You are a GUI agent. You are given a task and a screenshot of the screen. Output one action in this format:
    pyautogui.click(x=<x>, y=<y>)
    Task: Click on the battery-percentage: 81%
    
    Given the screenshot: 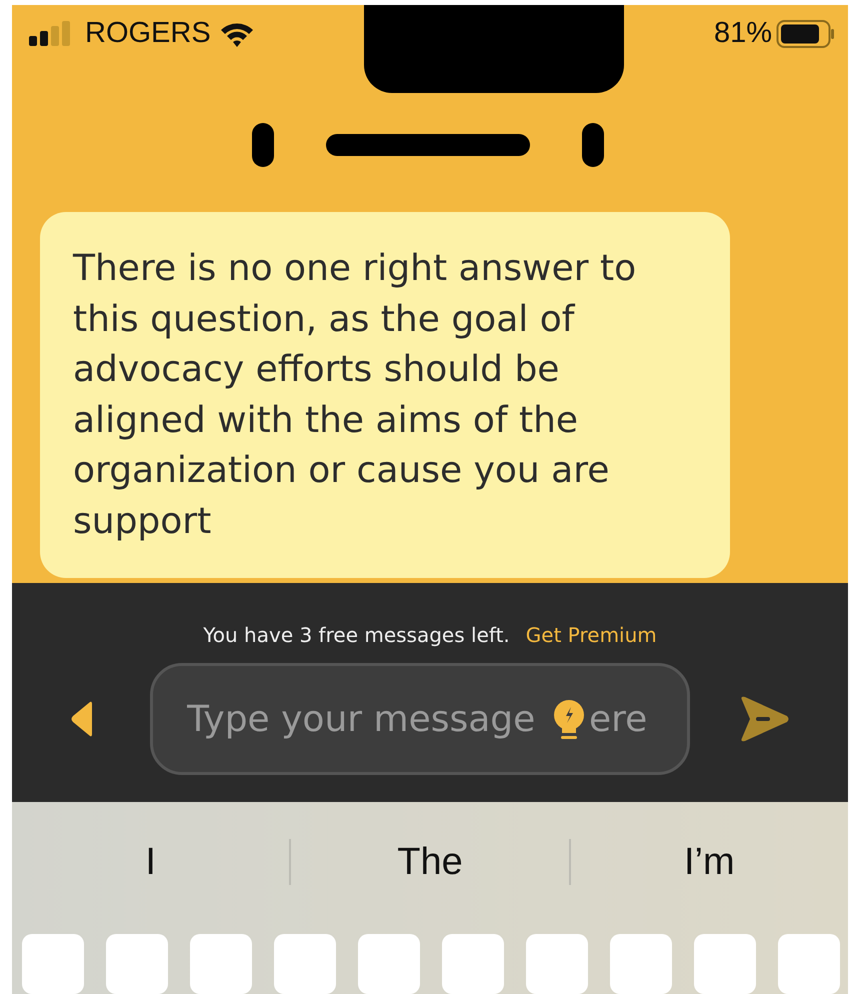 What is the action you would take?
    pyautogui.click(x=743, y=33)
    